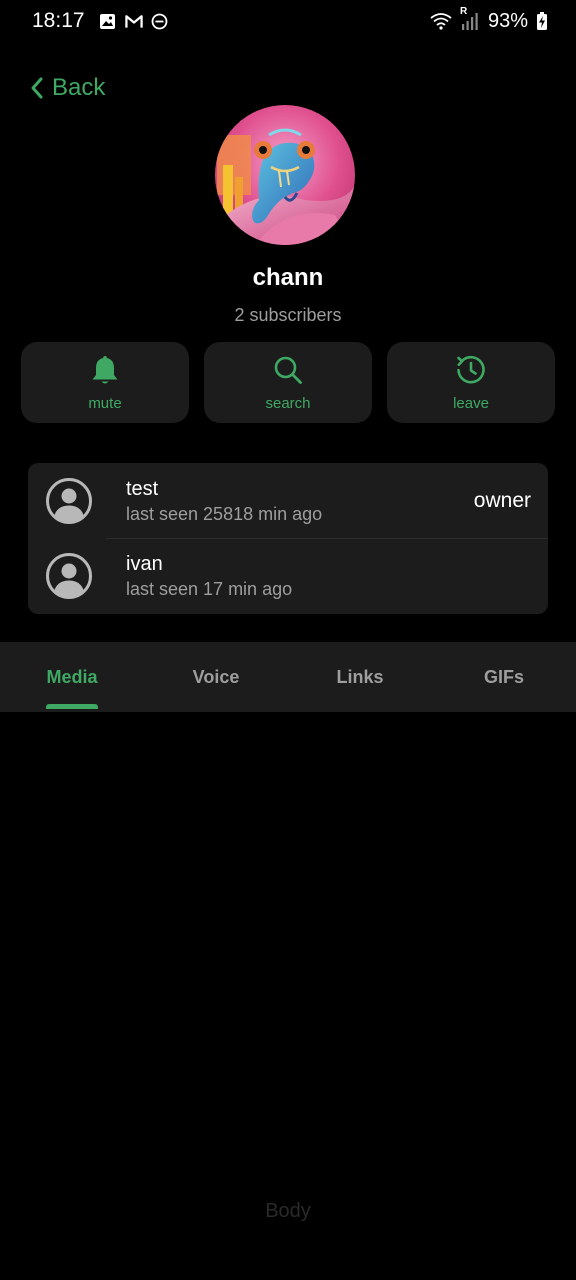 This screenshot has height=1280, width=576. I want to click on member-role-badge: owner, so click(502, 500).